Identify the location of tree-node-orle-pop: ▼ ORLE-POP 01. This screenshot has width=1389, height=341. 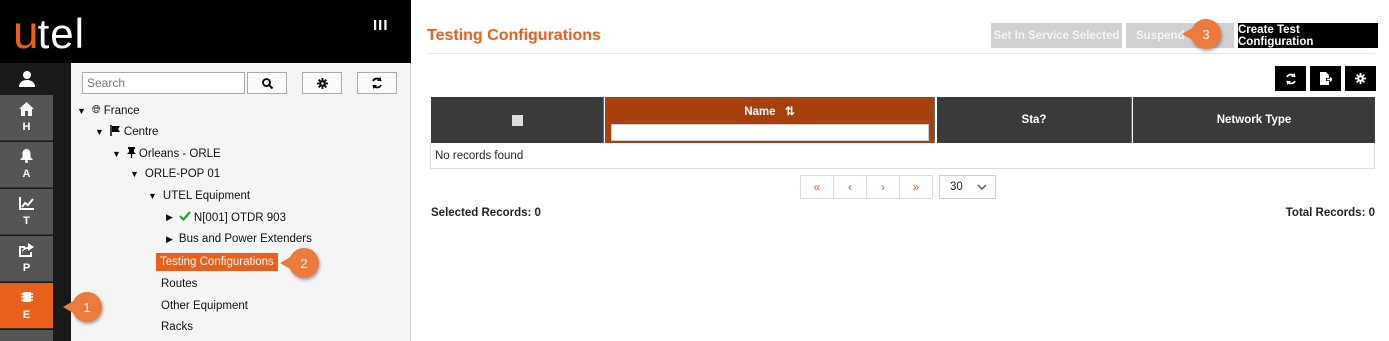
(175, 174).